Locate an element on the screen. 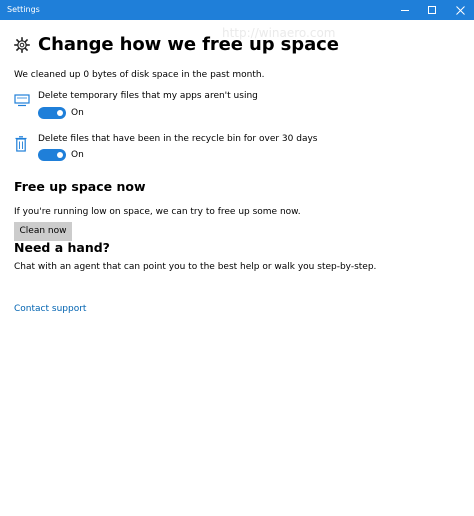 Image resolution: width=474 pixels, height=516 pixels. close-icon is located at coordinates (460, 10).